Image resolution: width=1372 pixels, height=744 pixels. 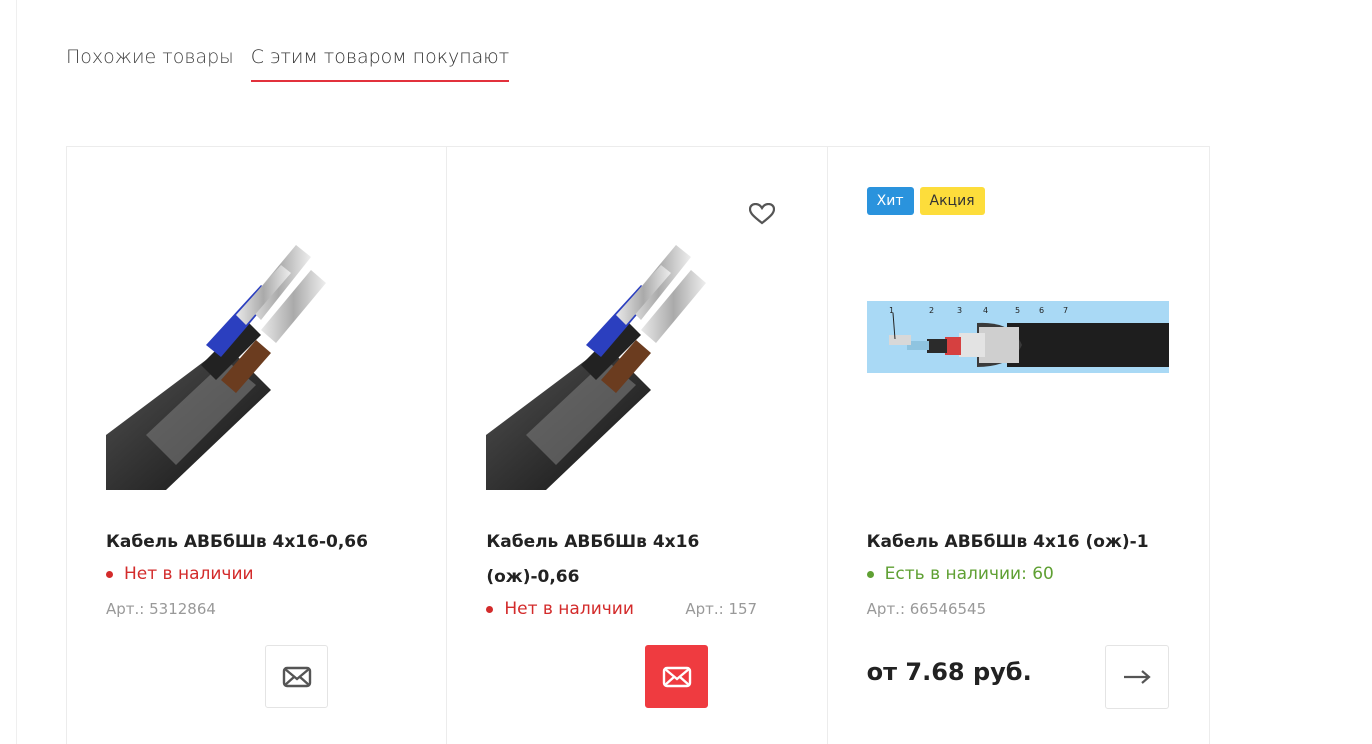 I want to click on article-number: Арт.: 66546545, so click(x=926, y=609).